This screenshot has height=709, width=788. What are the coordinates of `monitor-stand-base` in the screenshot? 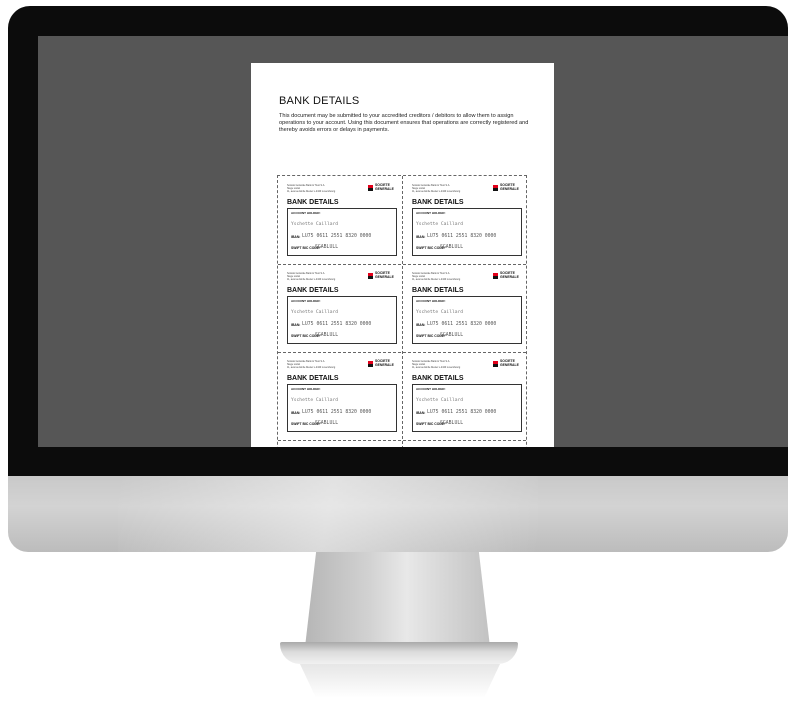 It's located at (399, 653).